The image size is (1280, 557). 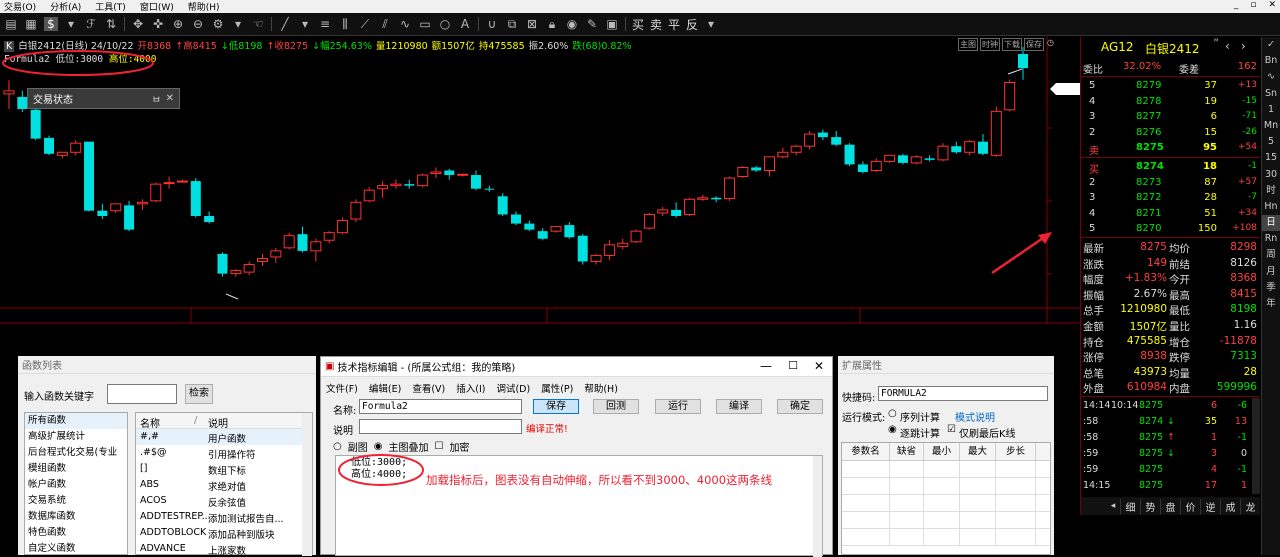 I want to click on ask-row: 4 8278 19 -15, so click(x=1171, y=102).